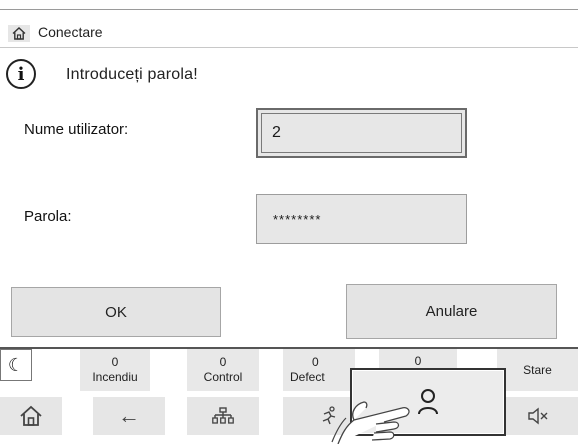 Image resolution: width=578 pixels, height=444 pixels. I want to click on incendiu-label: Incendiu, so click(115, 377).